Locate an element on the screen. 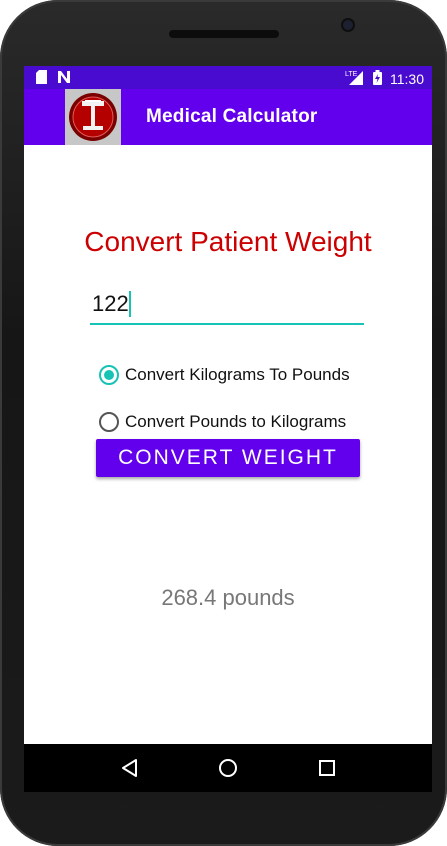  earpiece-speaker is located at coordinates (223, 34).